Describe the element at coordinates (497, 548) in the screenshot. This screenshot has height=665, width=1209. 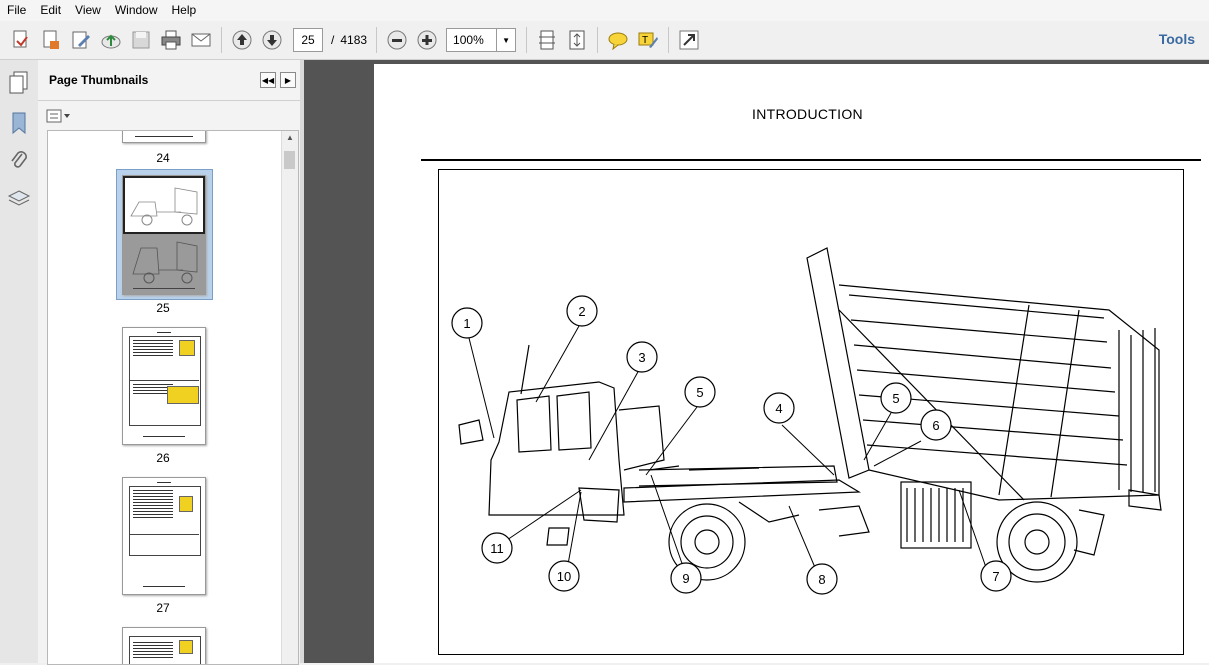
I see `callout-label: 11` at that location.